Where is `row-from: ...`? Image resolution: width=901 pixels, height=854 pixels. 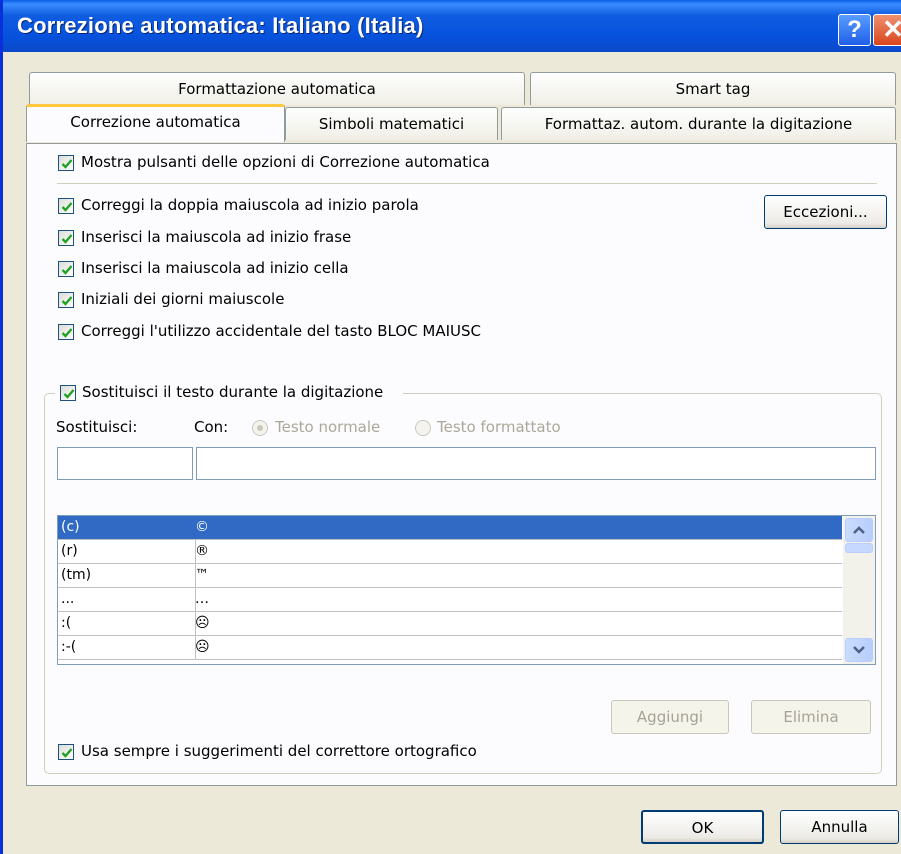 row-from: ... is located at coordinates (68, 599).